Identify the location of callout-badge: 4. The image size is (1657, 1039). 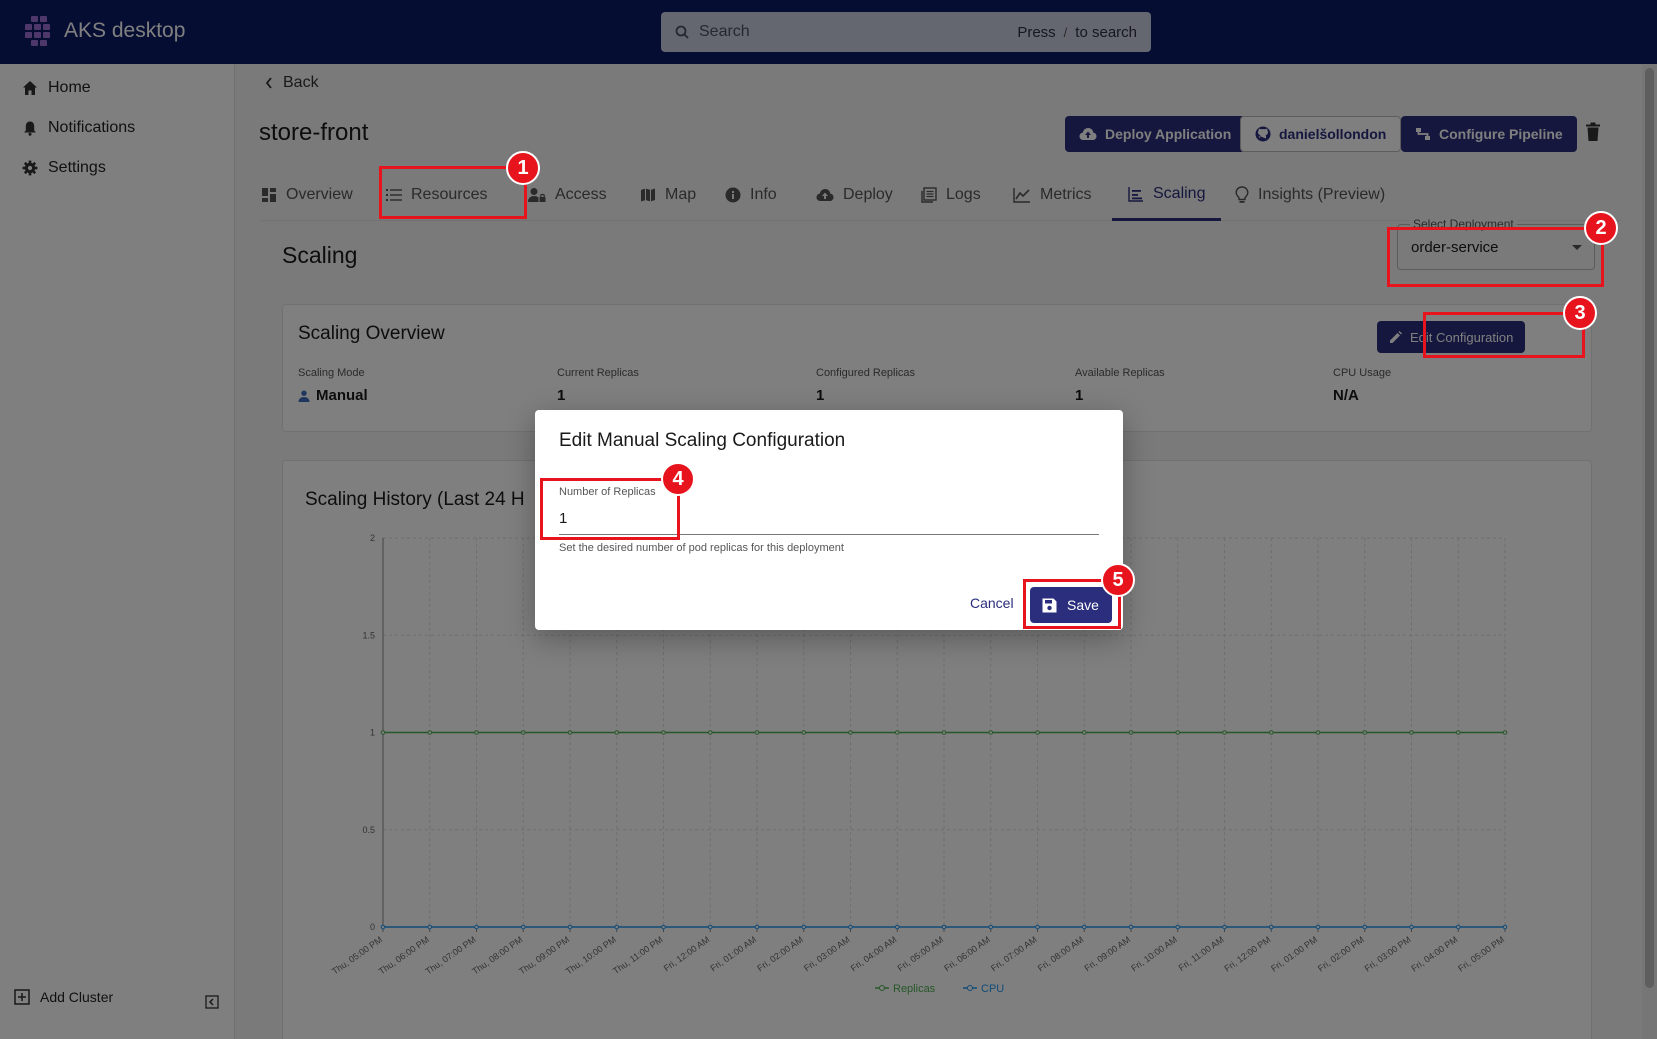
(678, 479).